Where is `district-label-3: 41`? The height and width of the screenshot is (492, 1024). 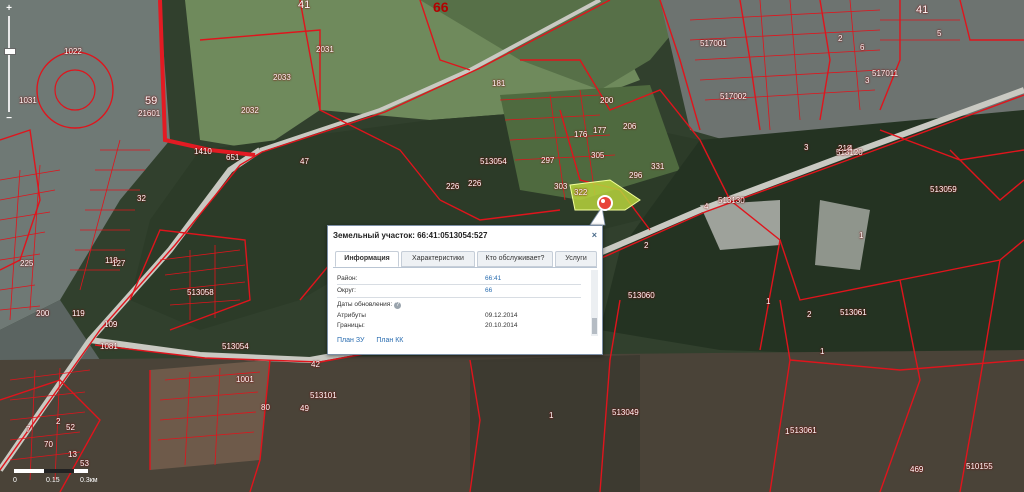 district-label-3: 41 is located at coordinates (922, 10).